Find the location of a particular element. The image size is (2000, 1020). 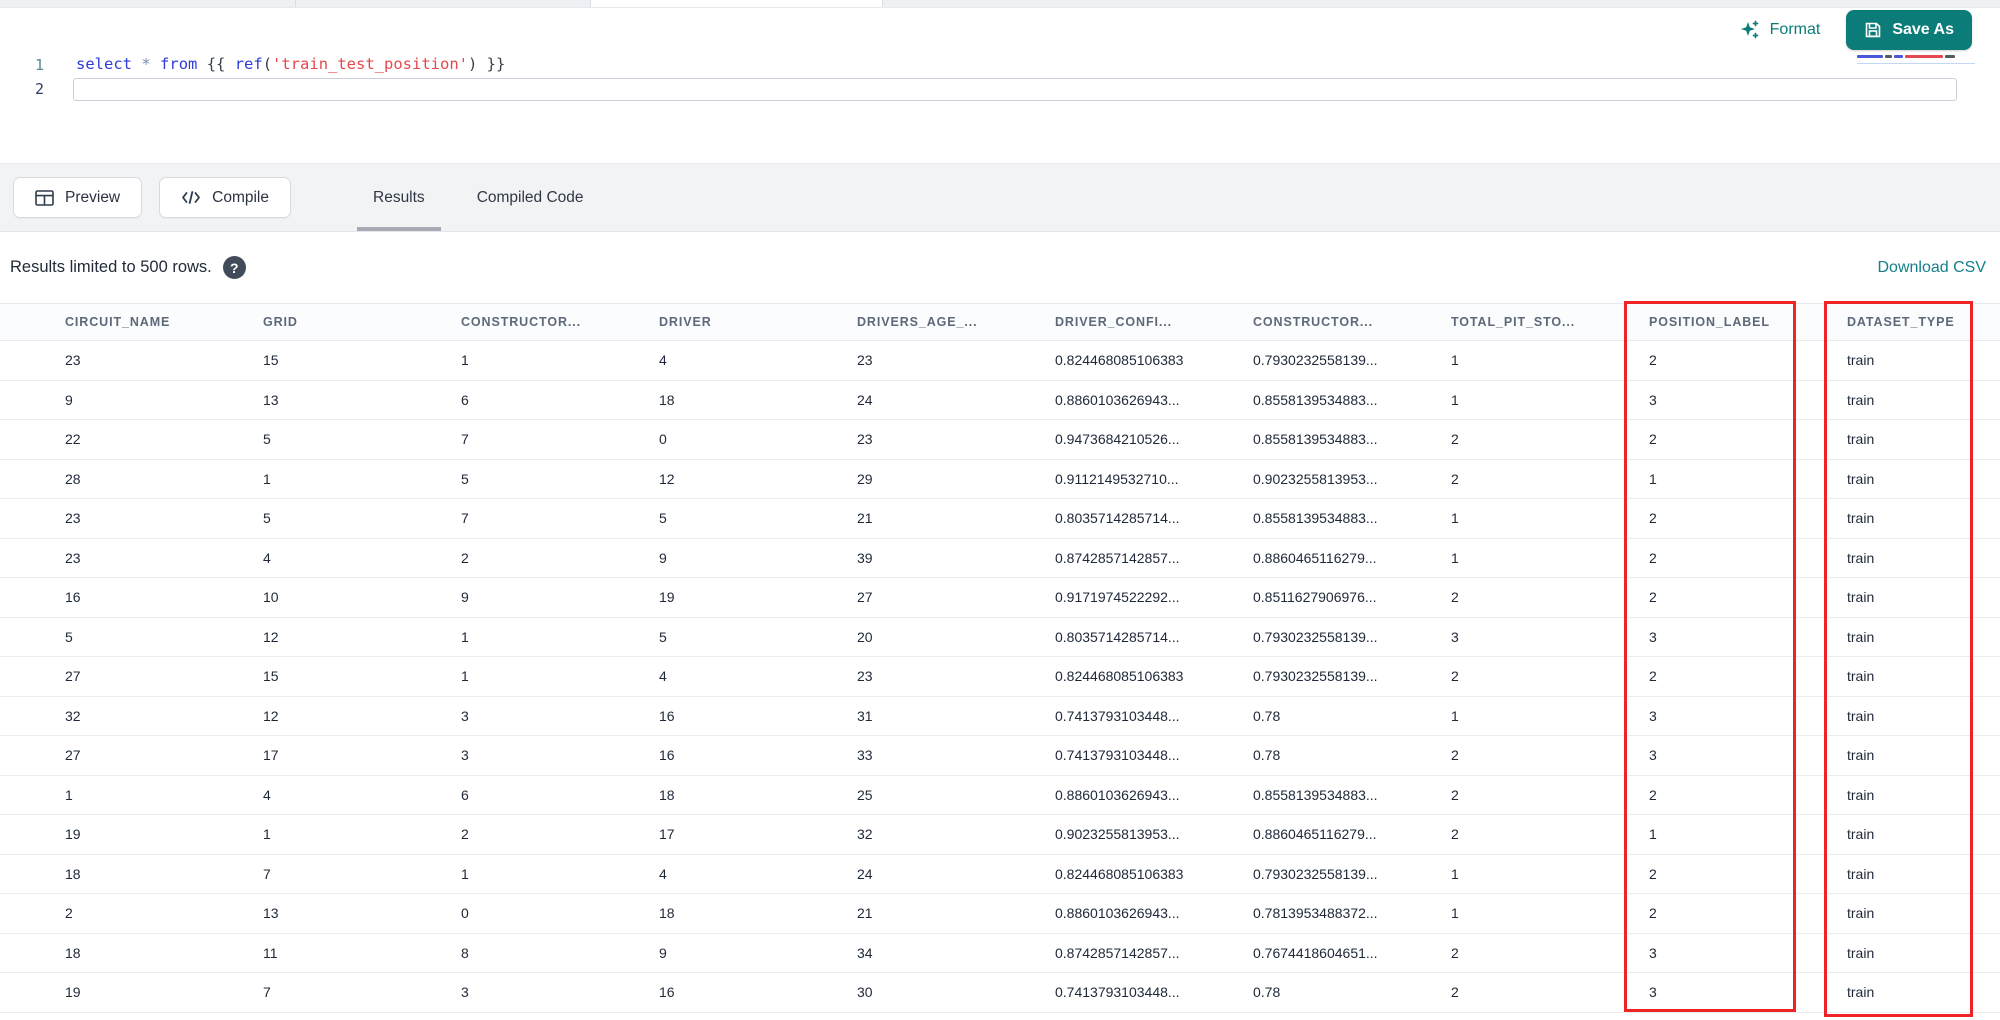

table-cell: 4 is located at coordinates (663, 873).